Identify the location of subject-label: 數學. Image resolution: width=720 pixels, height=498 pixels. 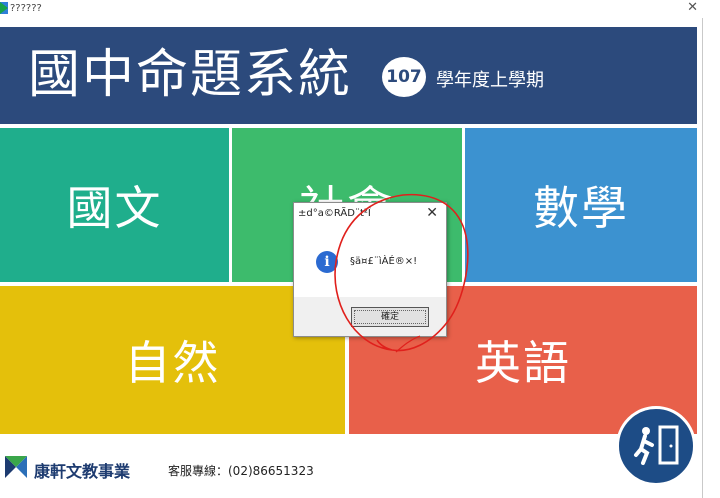
(581, 208).